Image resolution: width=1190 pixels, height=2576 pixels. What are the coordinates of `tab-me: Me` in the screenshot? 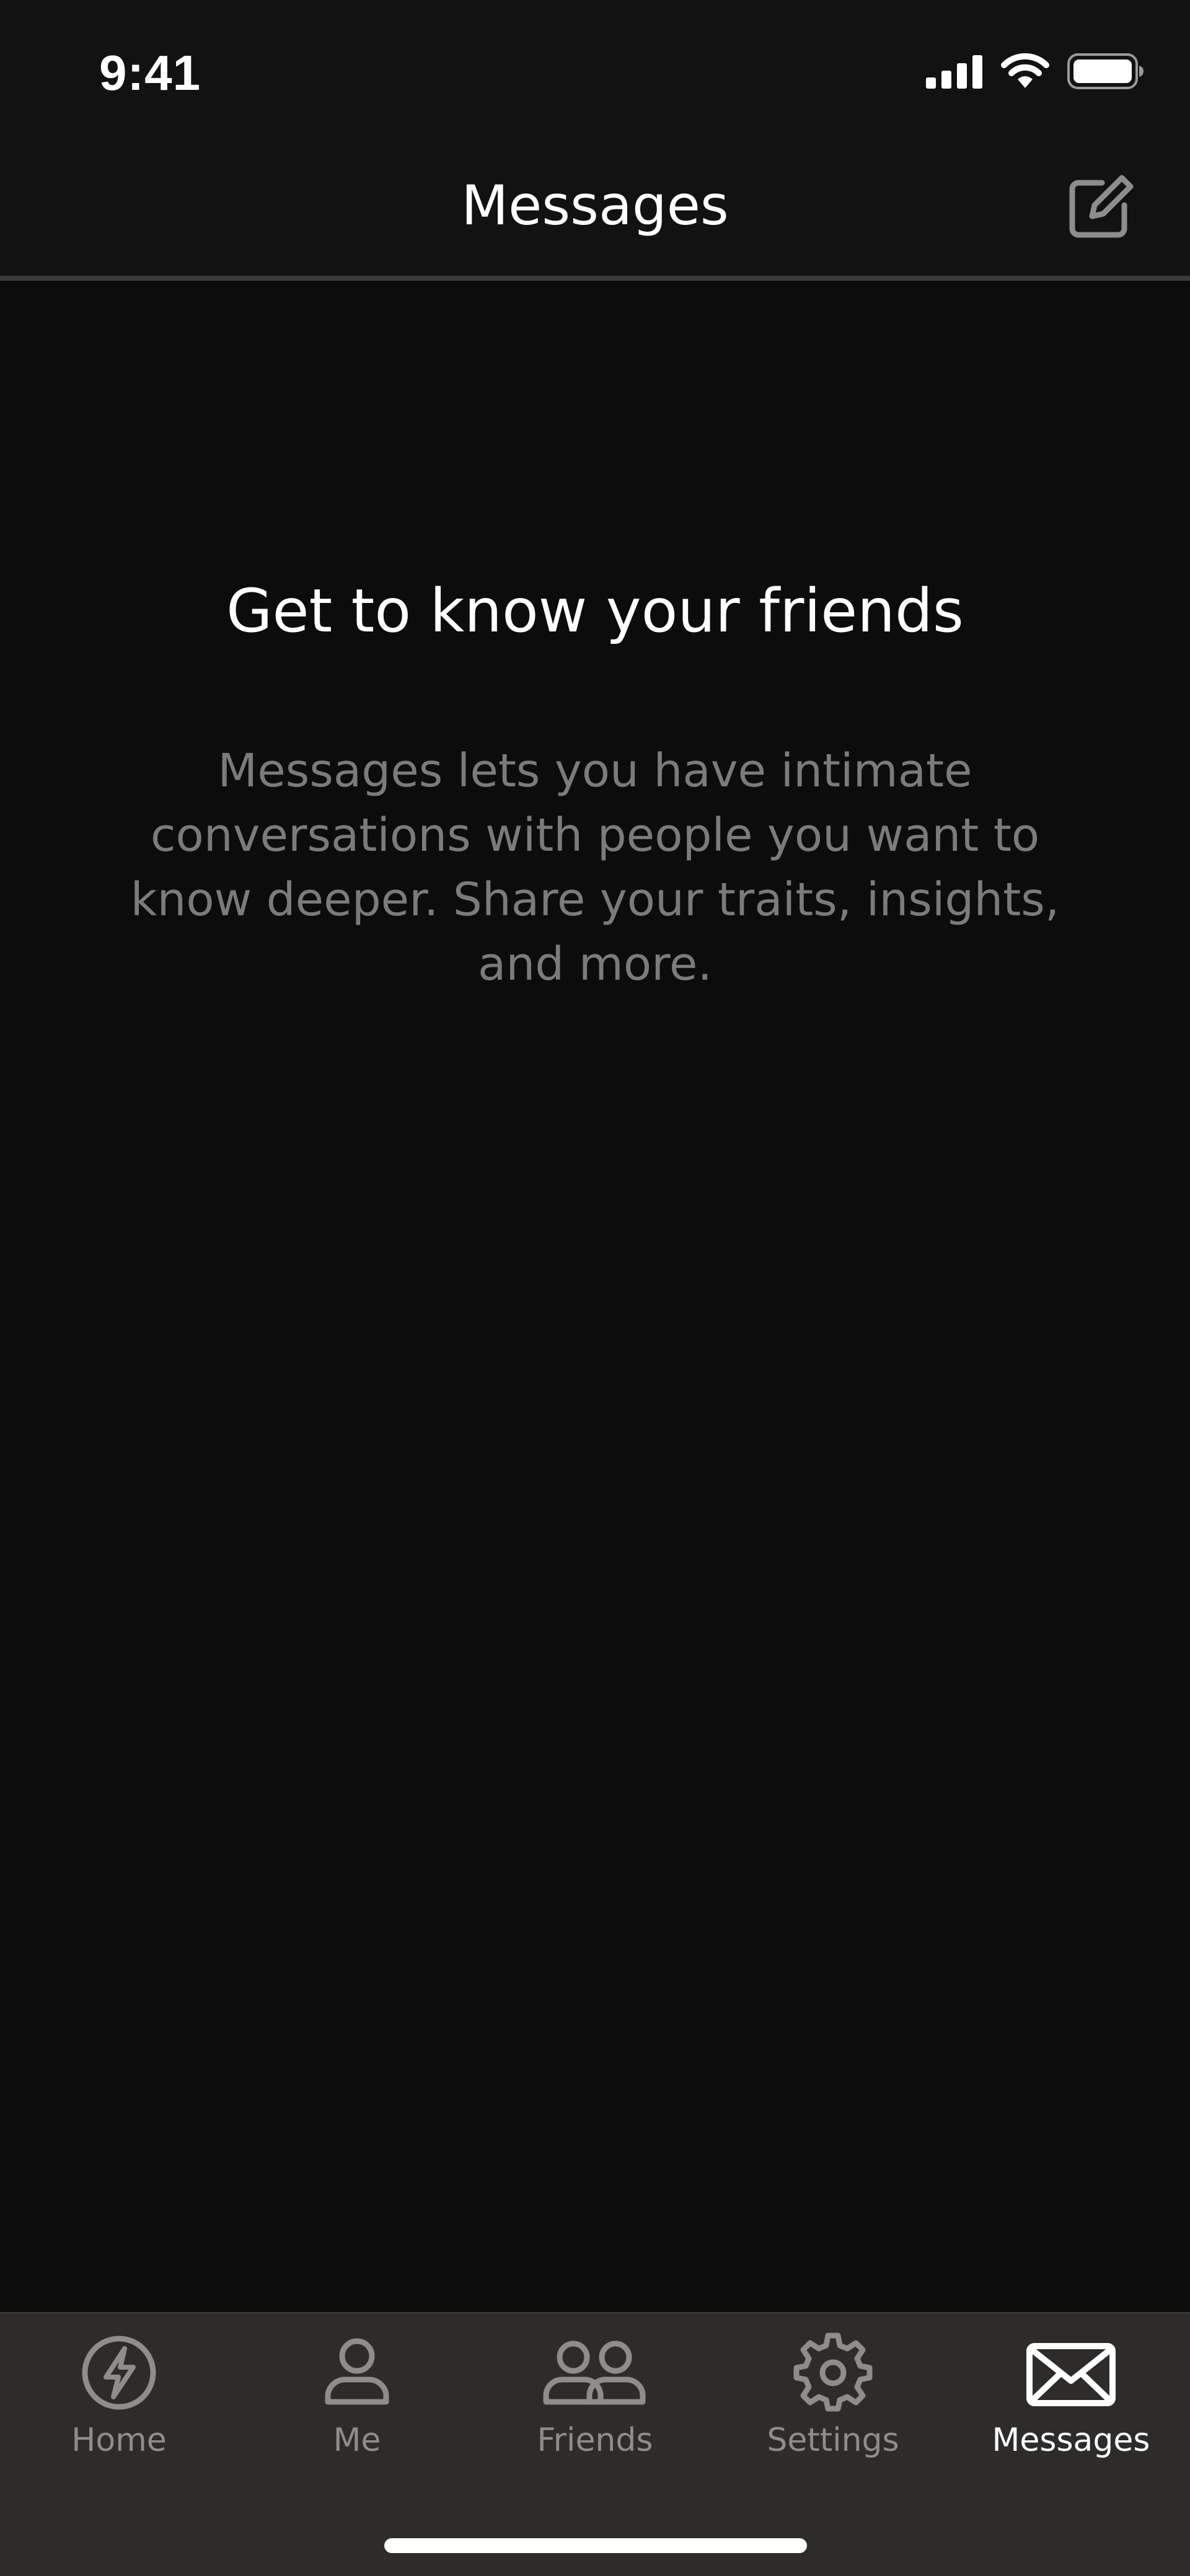 It's located at (357, 2407).